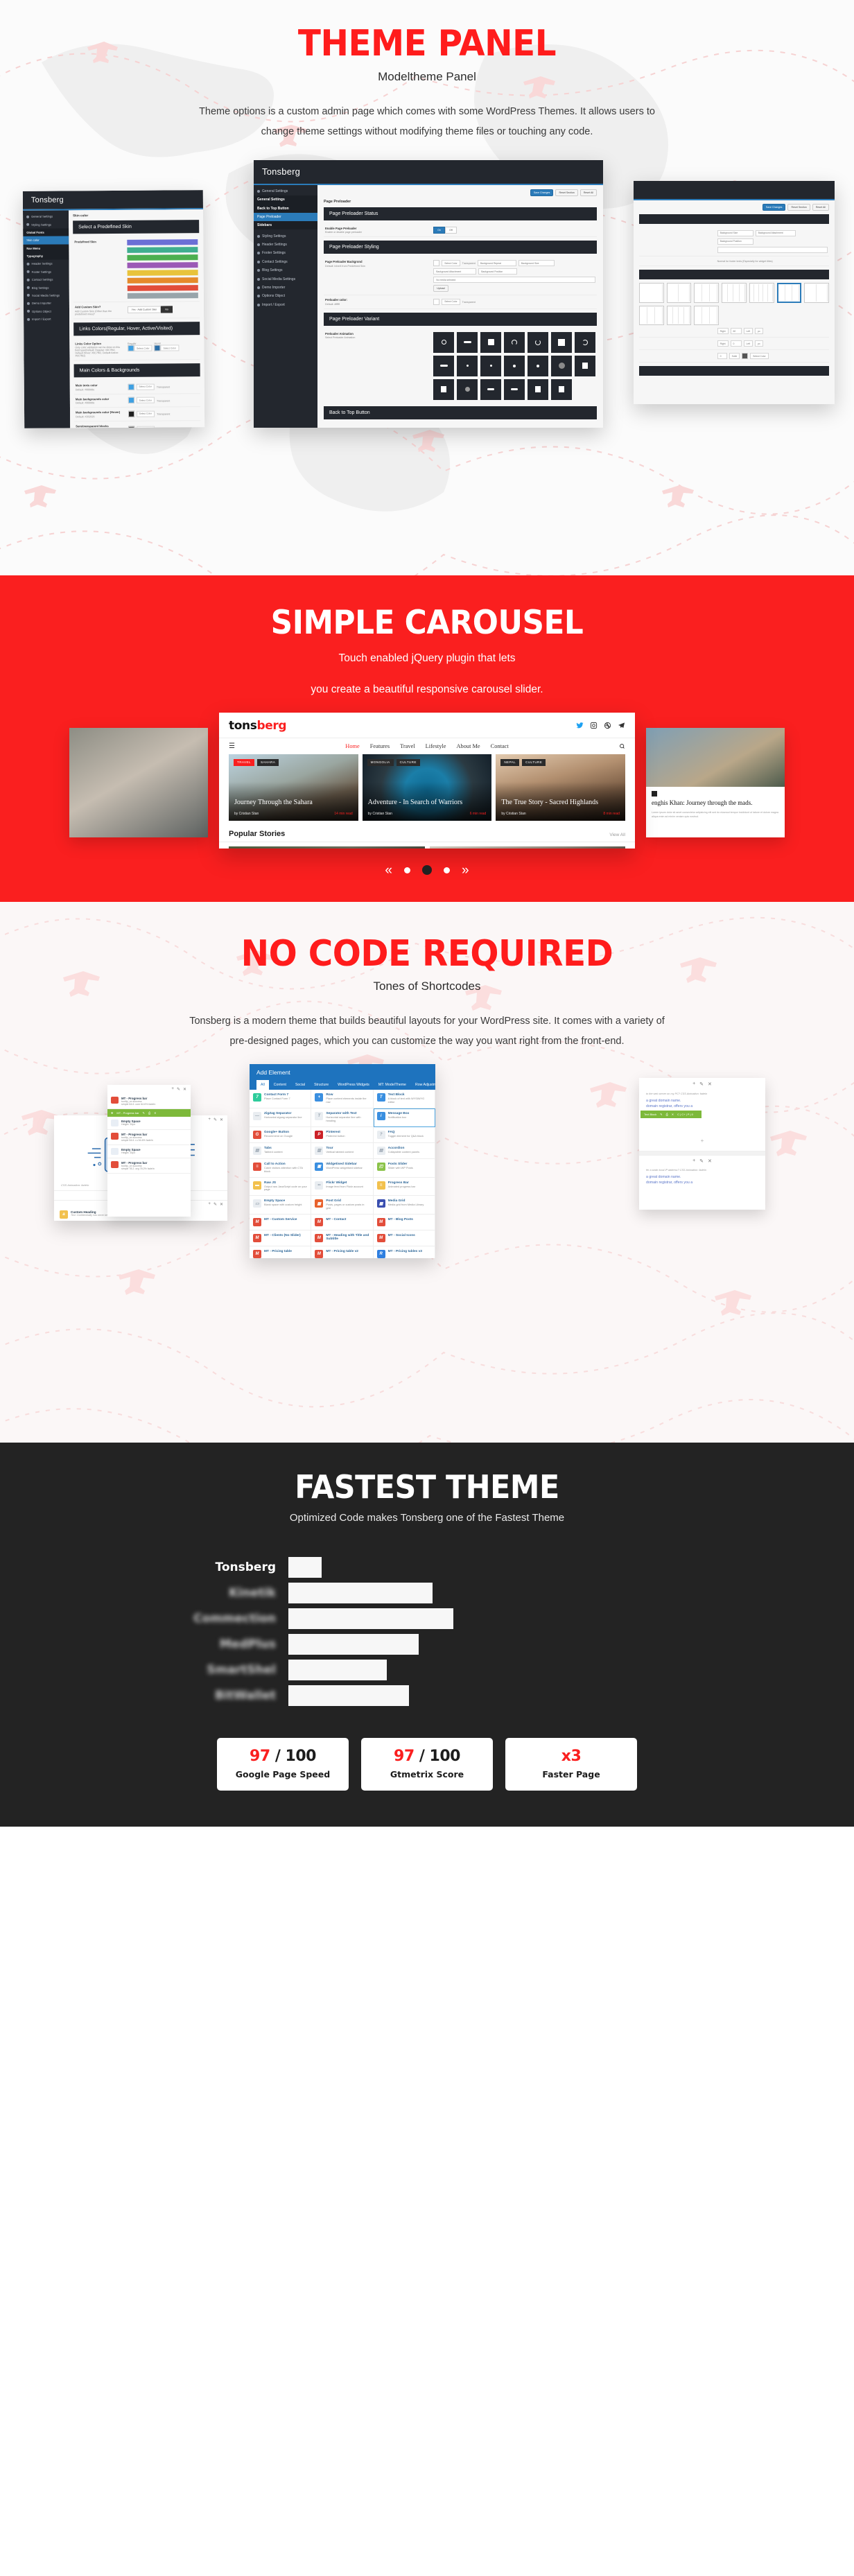 This screenshot has height=2576, width=854. Describe the element at coordinates (281, 1099) in the screenshot. I see `element-item: 7 Contact Form 7 Place Contact Form 7` at that location.